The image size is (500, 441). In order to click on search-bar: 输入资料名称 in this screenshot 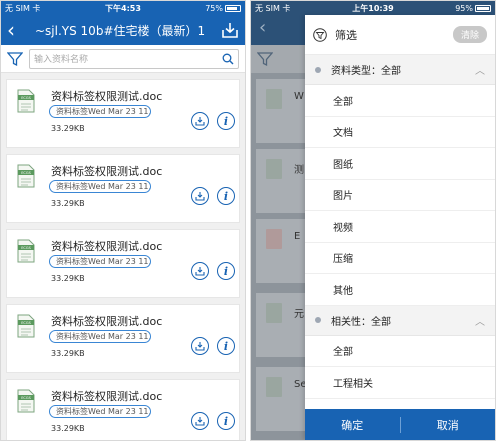, I will do `click(123, 59)`.